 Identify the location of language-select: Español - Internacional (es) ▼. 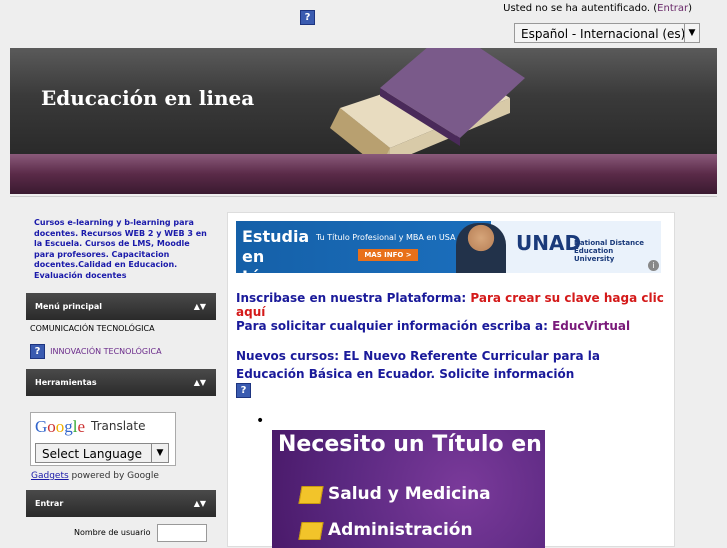
(607, 33).